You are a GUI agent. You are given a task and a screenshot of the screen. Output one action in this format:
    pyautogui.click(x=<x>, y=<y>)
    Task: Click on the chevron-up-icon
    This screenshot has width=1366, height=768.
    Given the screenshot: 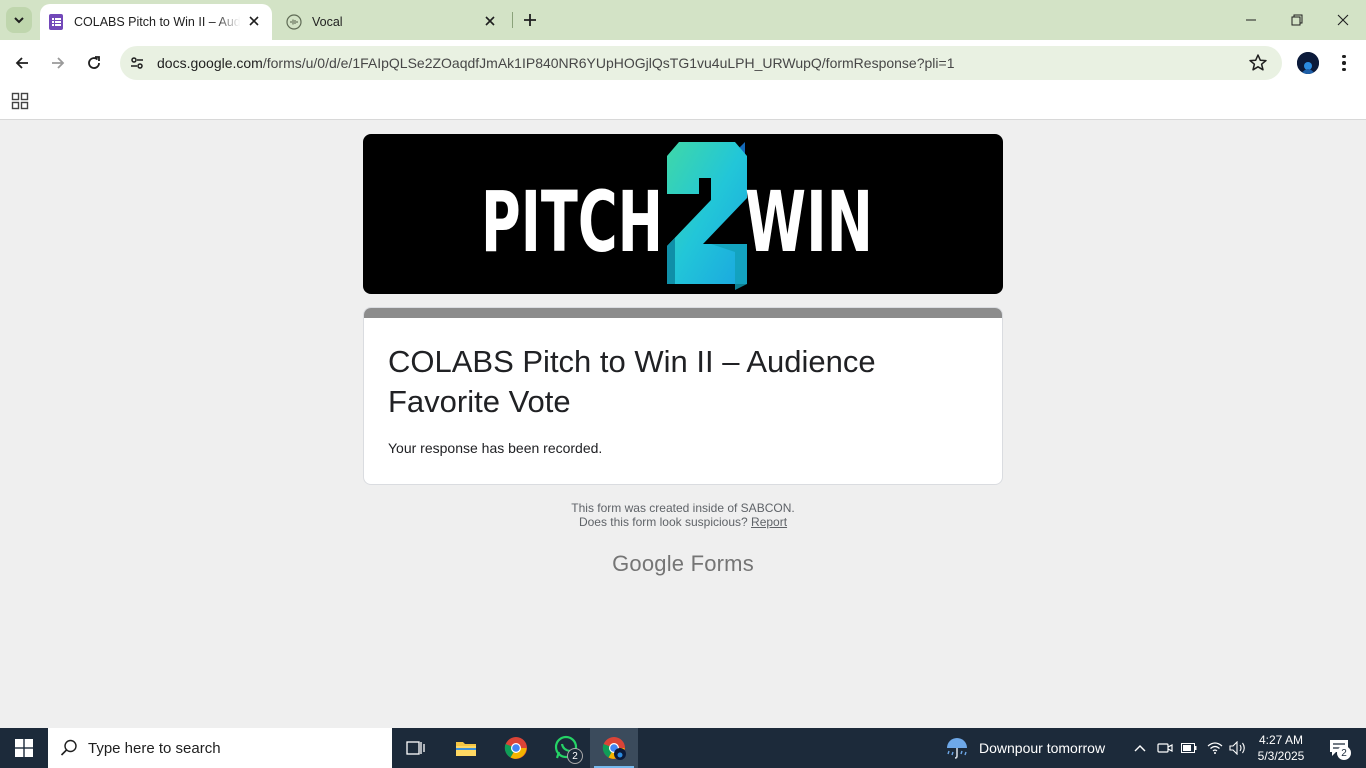 What is the action you would take?
    pyautogui.click(x=1140, y=748)
    